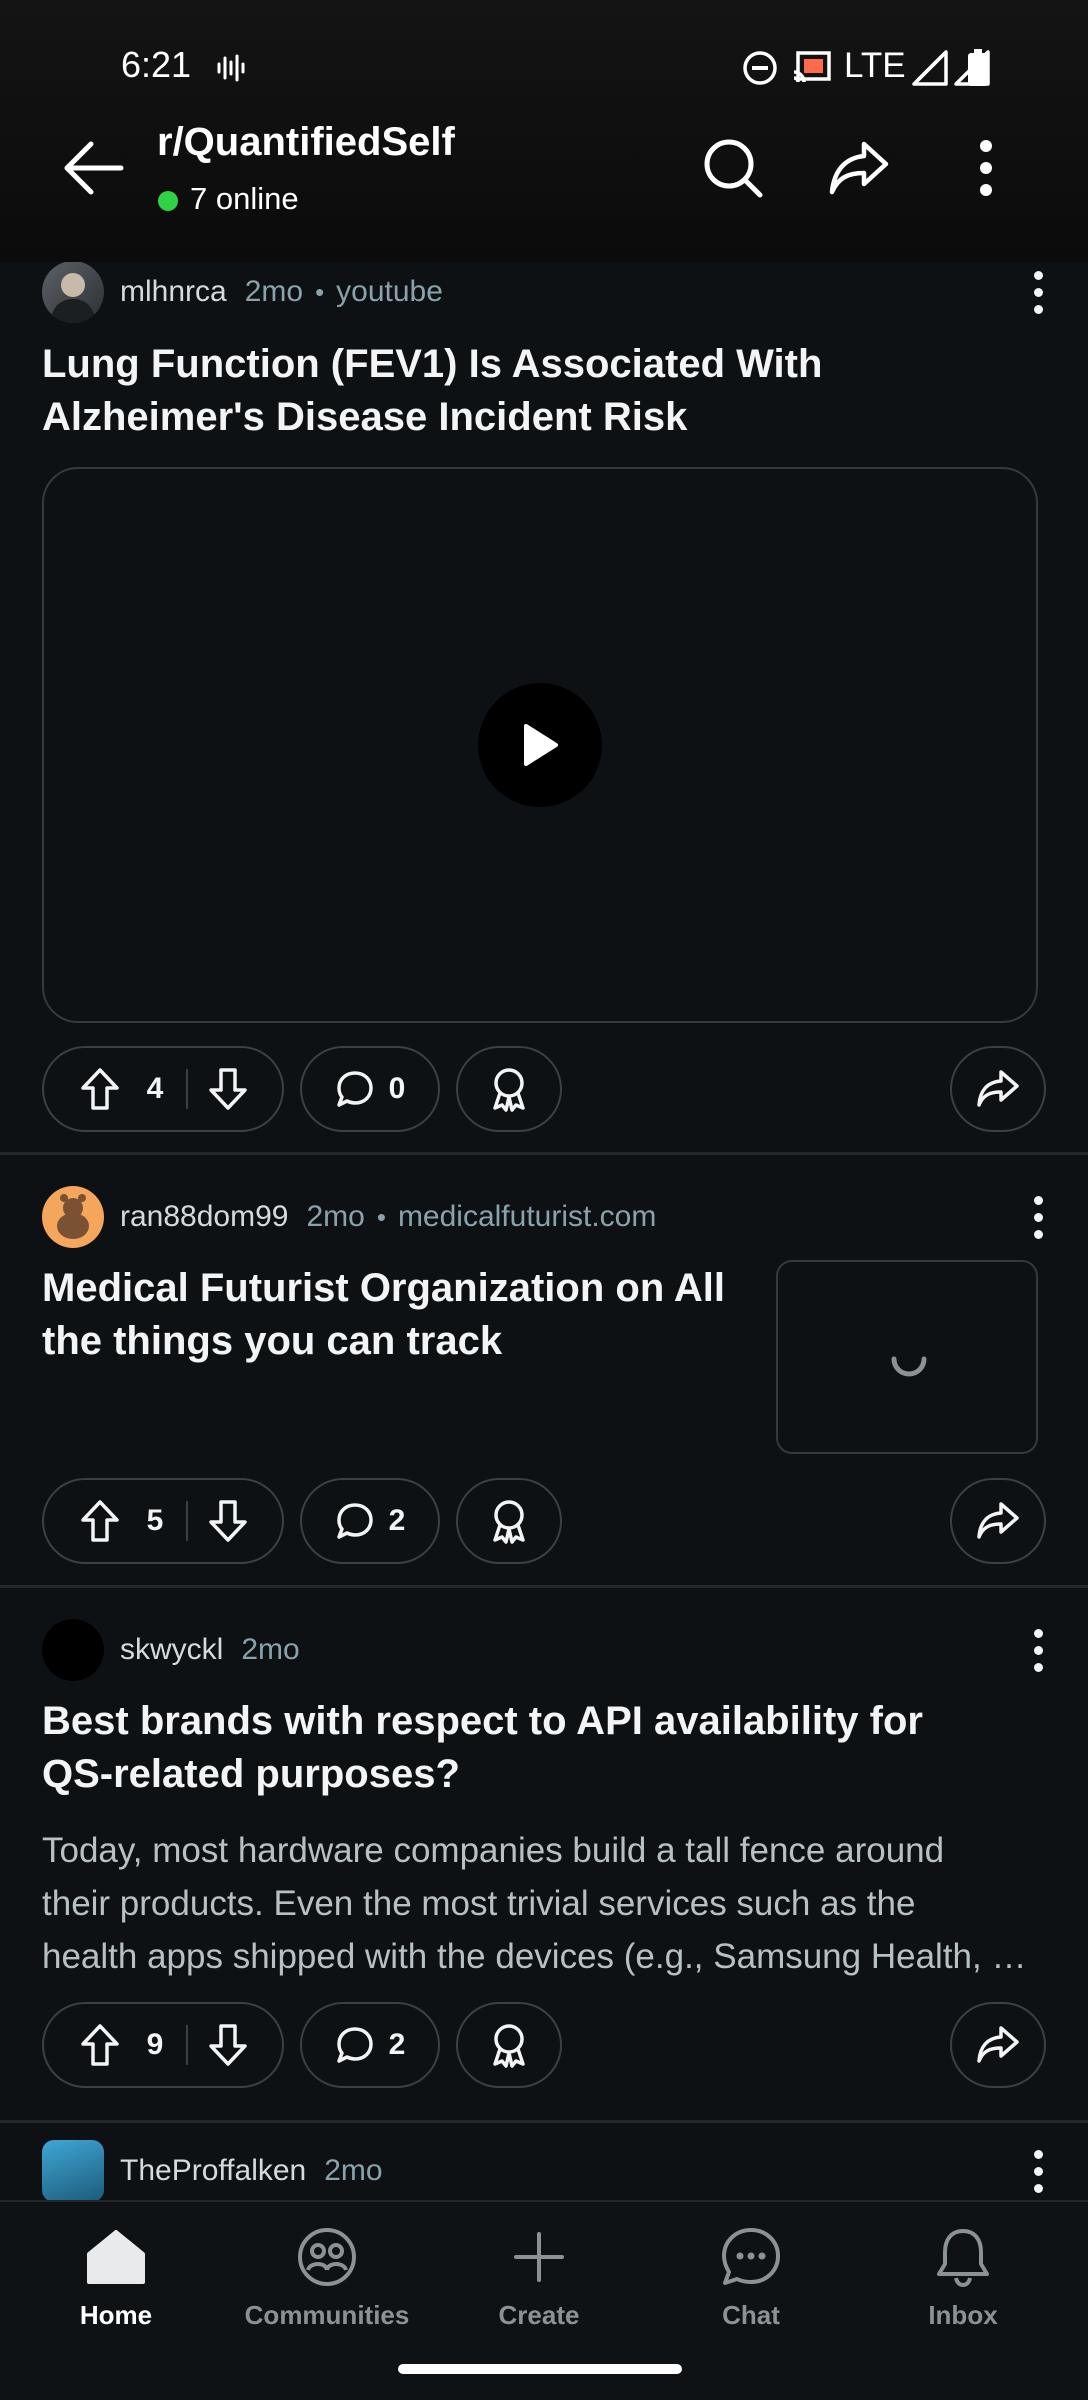  Describe the element at coordinates (155, 1520) in the screenshot. I see `vote-count: 5` at that location.